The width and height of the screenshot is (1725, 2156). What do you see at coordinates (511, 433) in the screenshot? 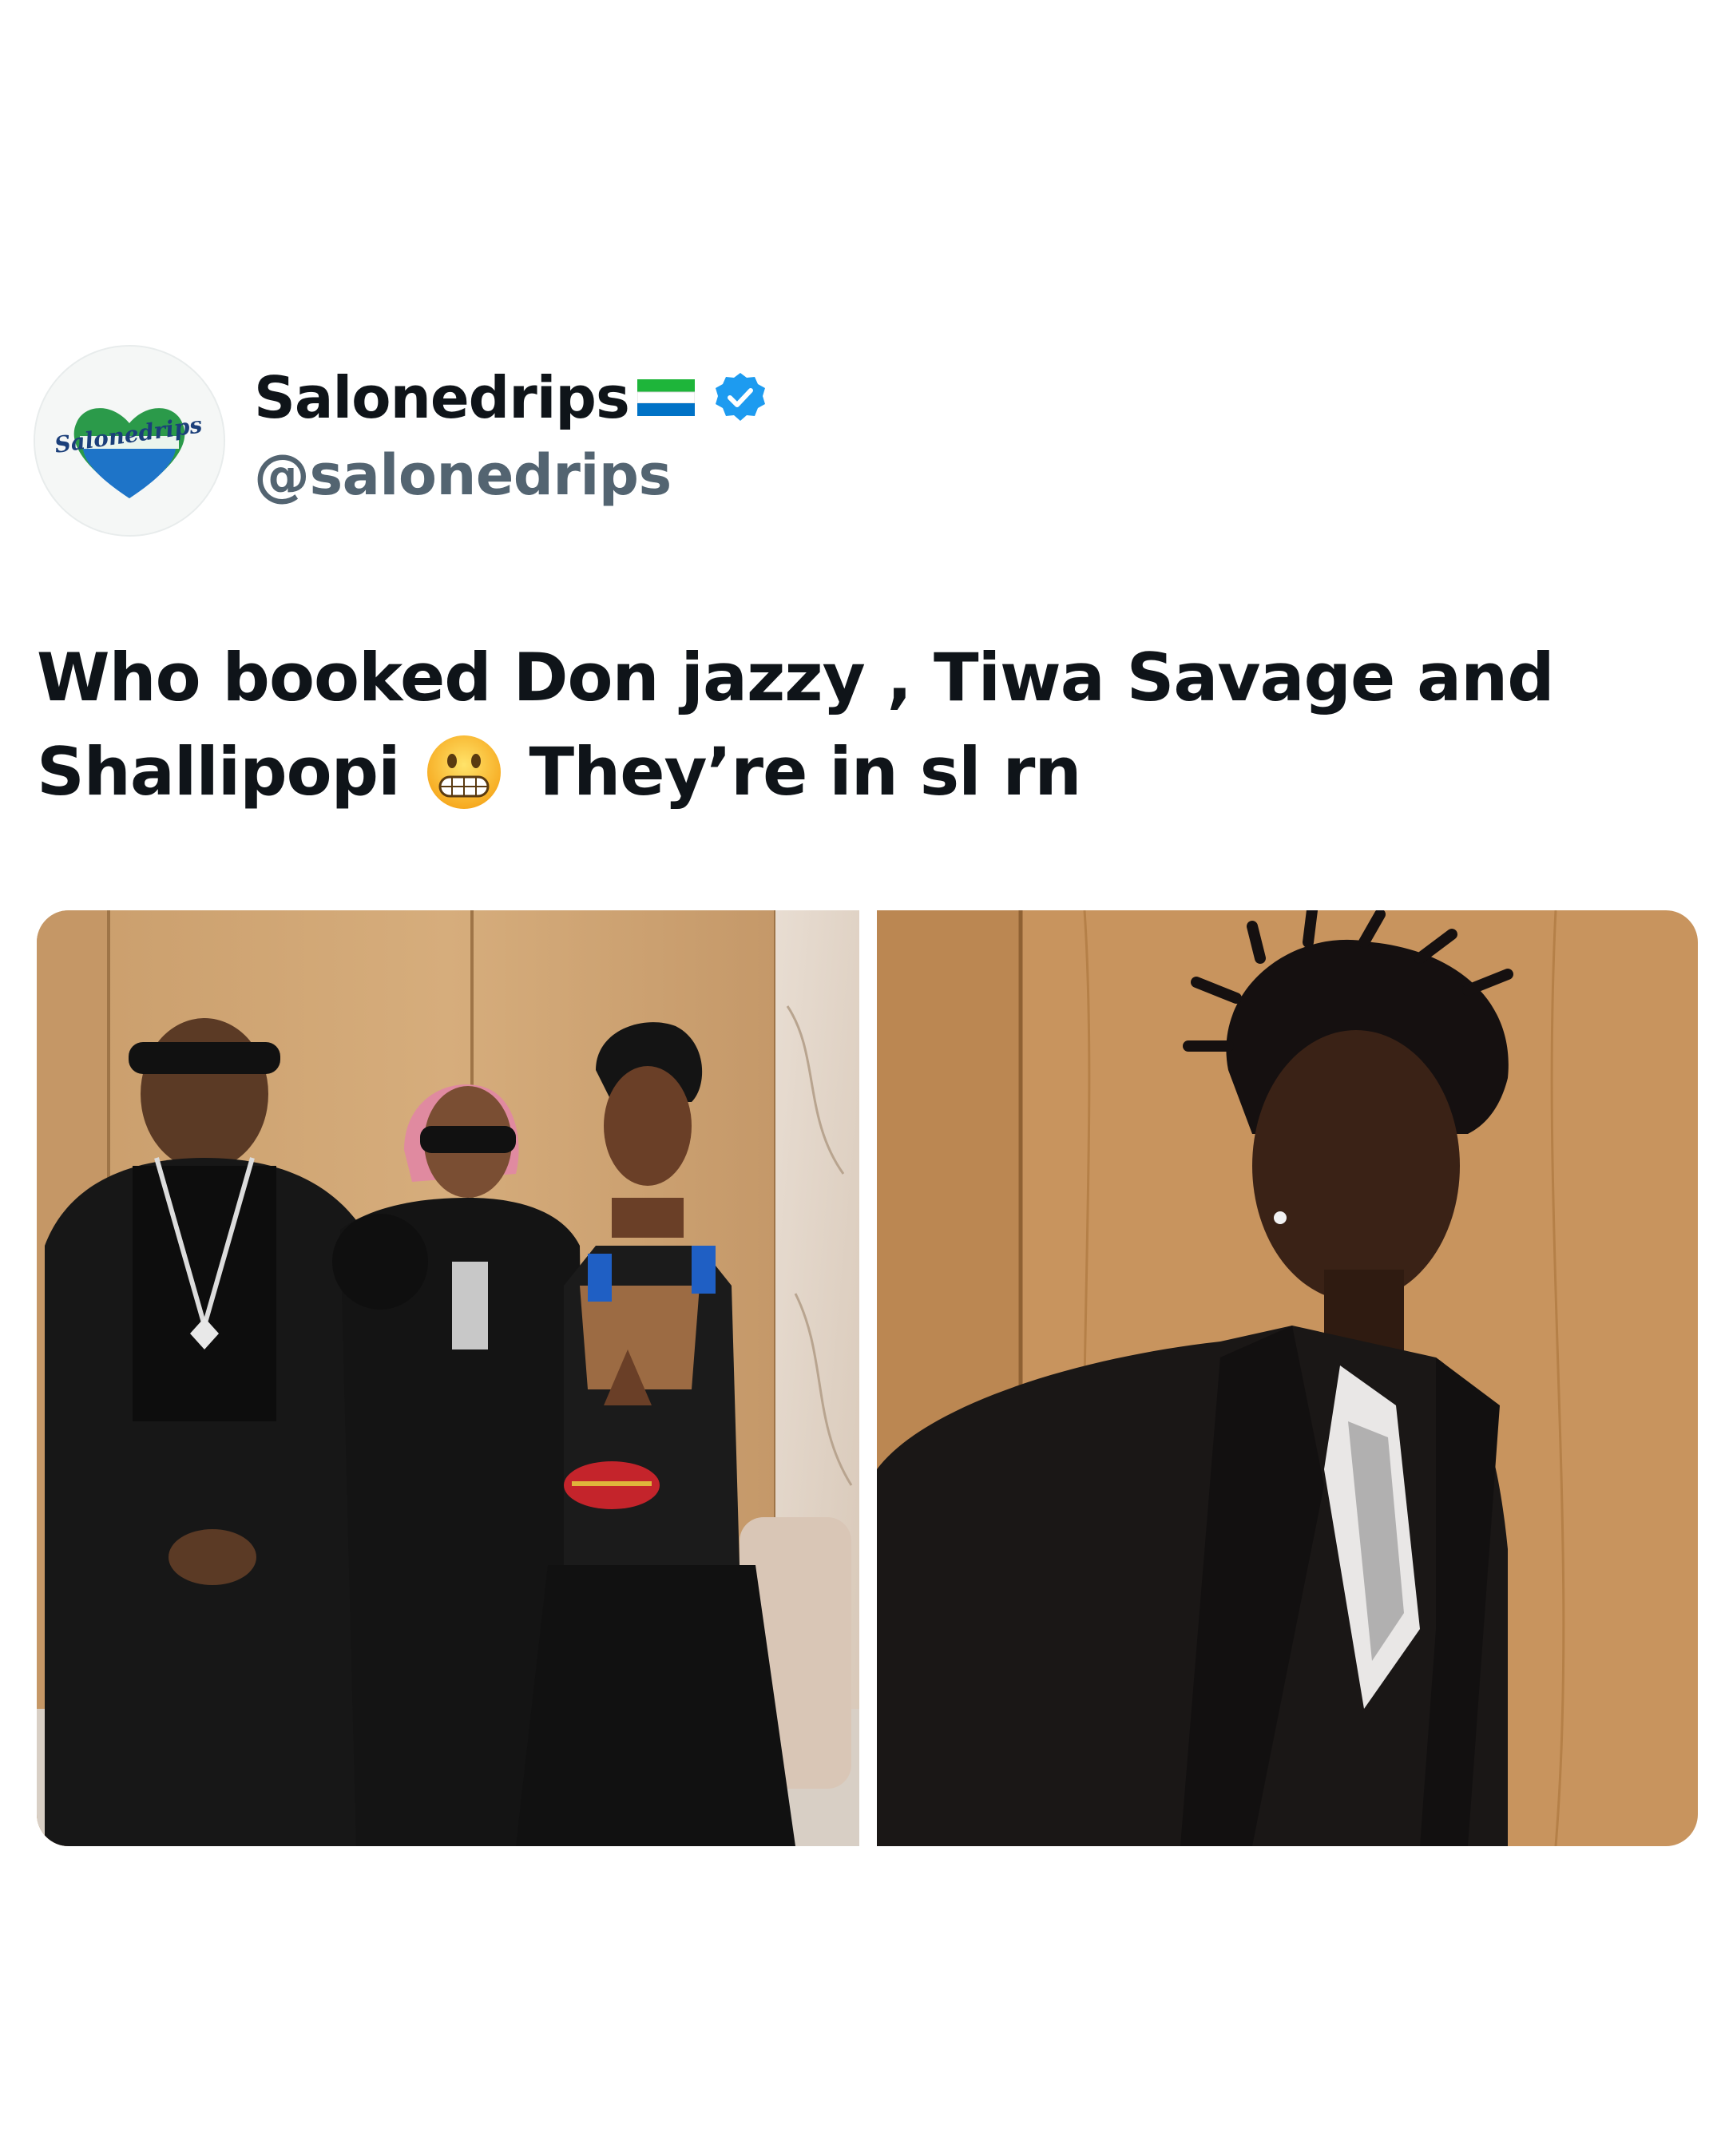
I see `author-info: Salonedrips @salonedrips` at bounding box center [511, 433].